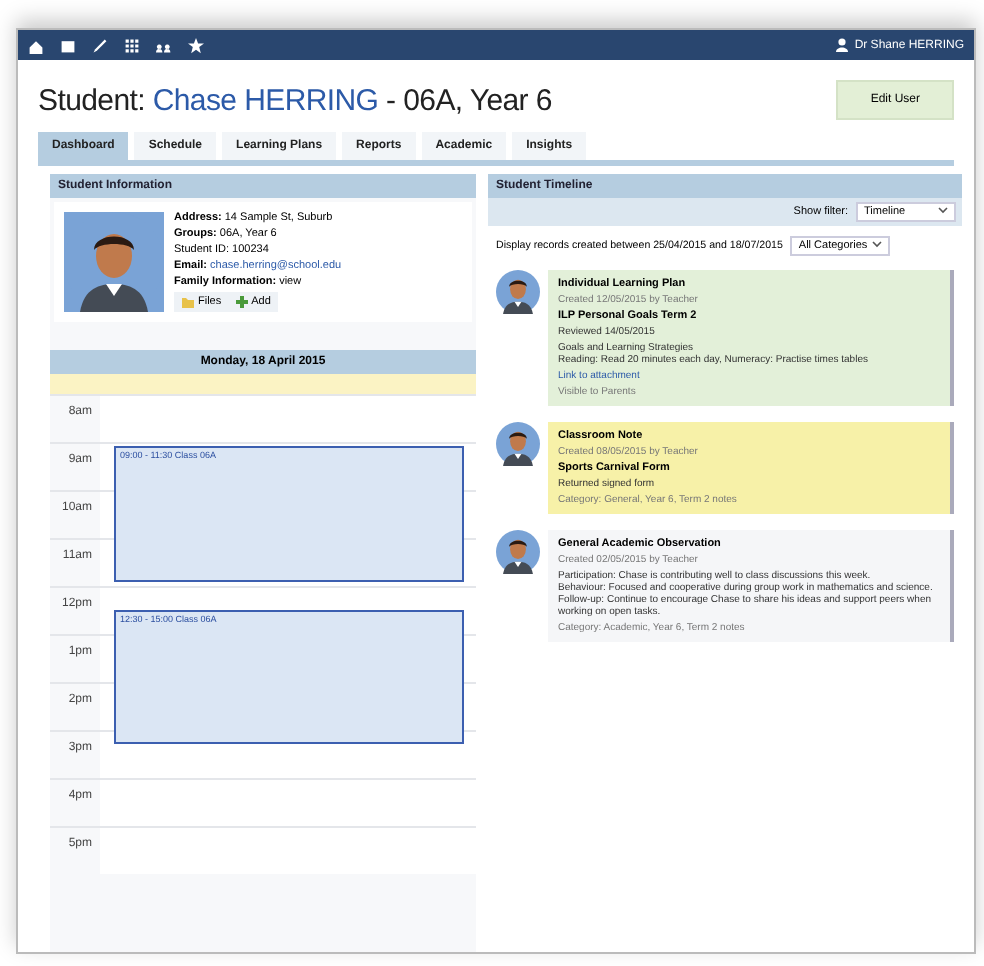 This screenshot has height=966, width=984. What do you see at coordinates (68, 45) in the screenshot?
I see `document-icon` at bounding box center [68, 45].